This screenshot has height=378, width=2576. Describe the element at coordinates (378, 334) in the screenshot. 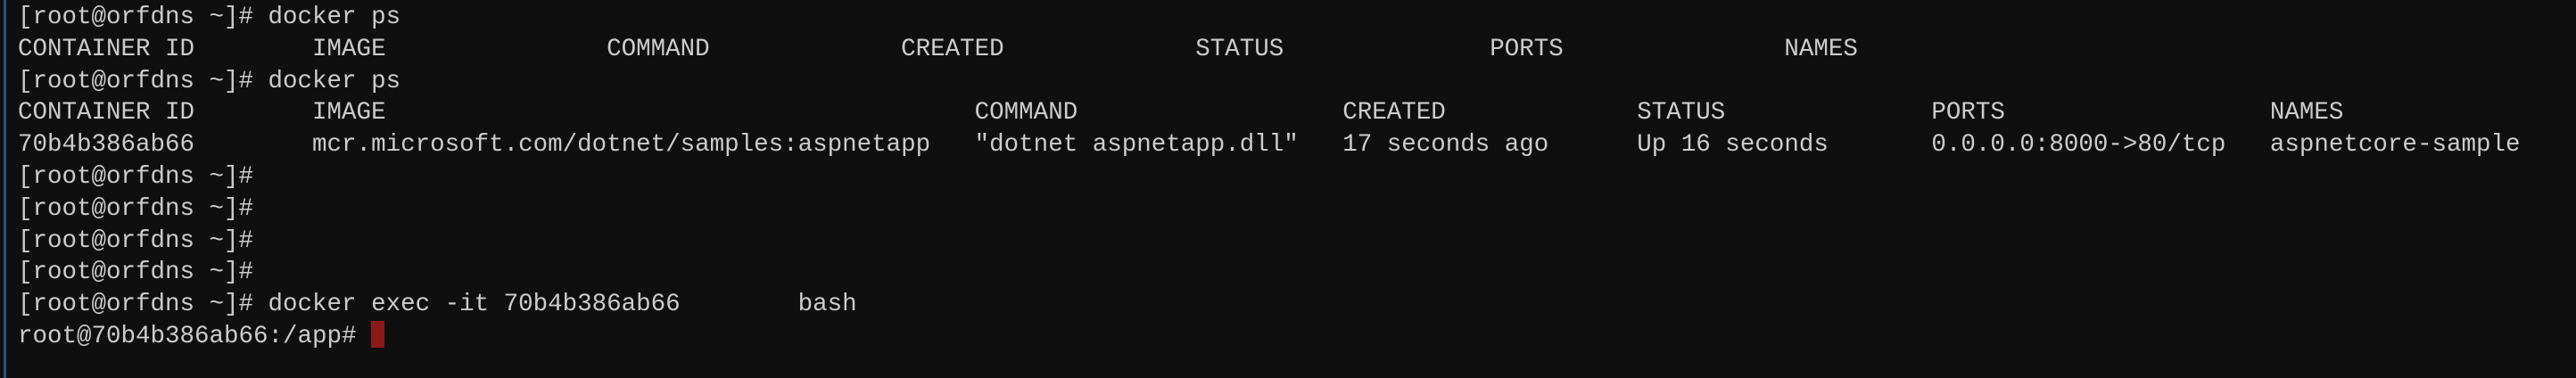

I see `text-cursor` at that location.